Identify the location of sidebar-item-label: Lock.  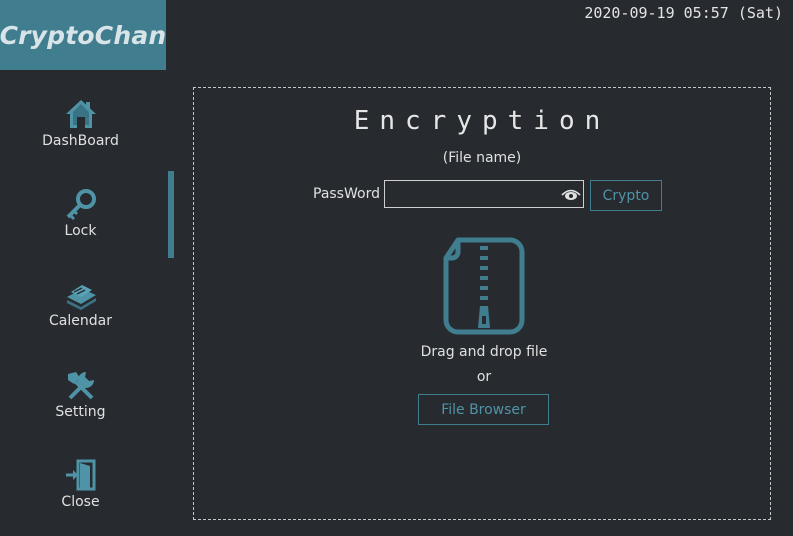
(80, 231).